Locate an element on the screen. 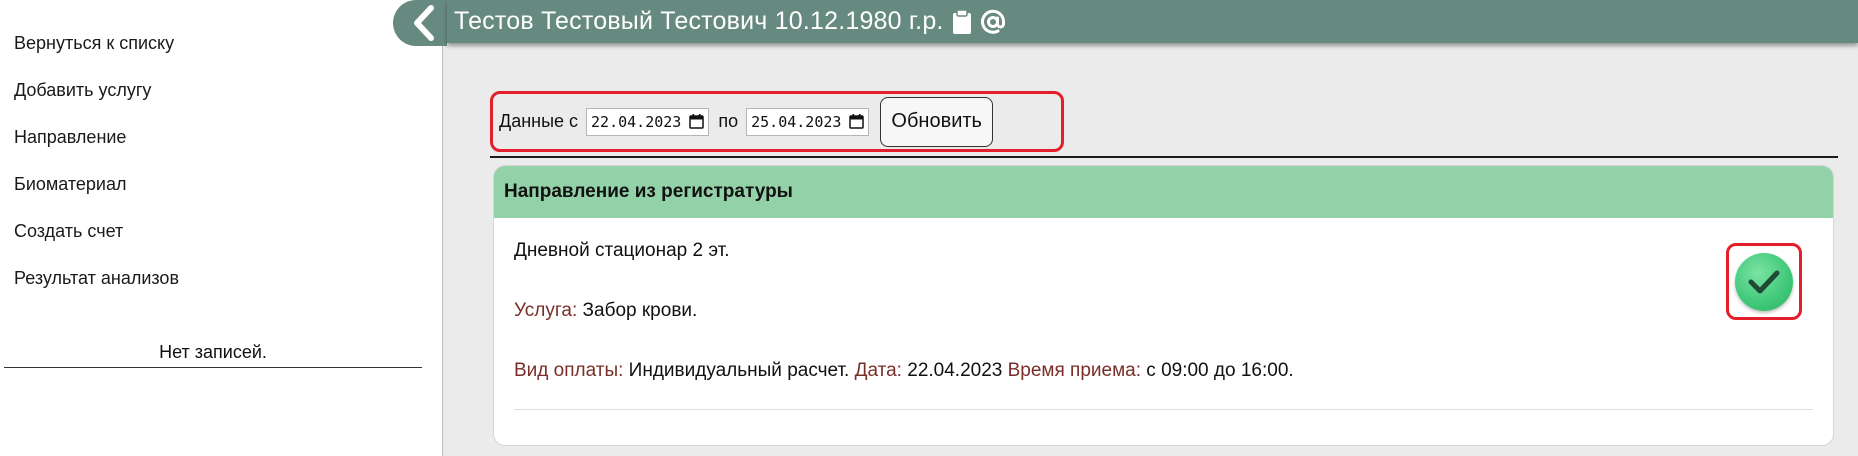 The height and width of the screenshot is (456, 1858). date-from-input: 22.04.2023 is located at coordinates (648, 121).